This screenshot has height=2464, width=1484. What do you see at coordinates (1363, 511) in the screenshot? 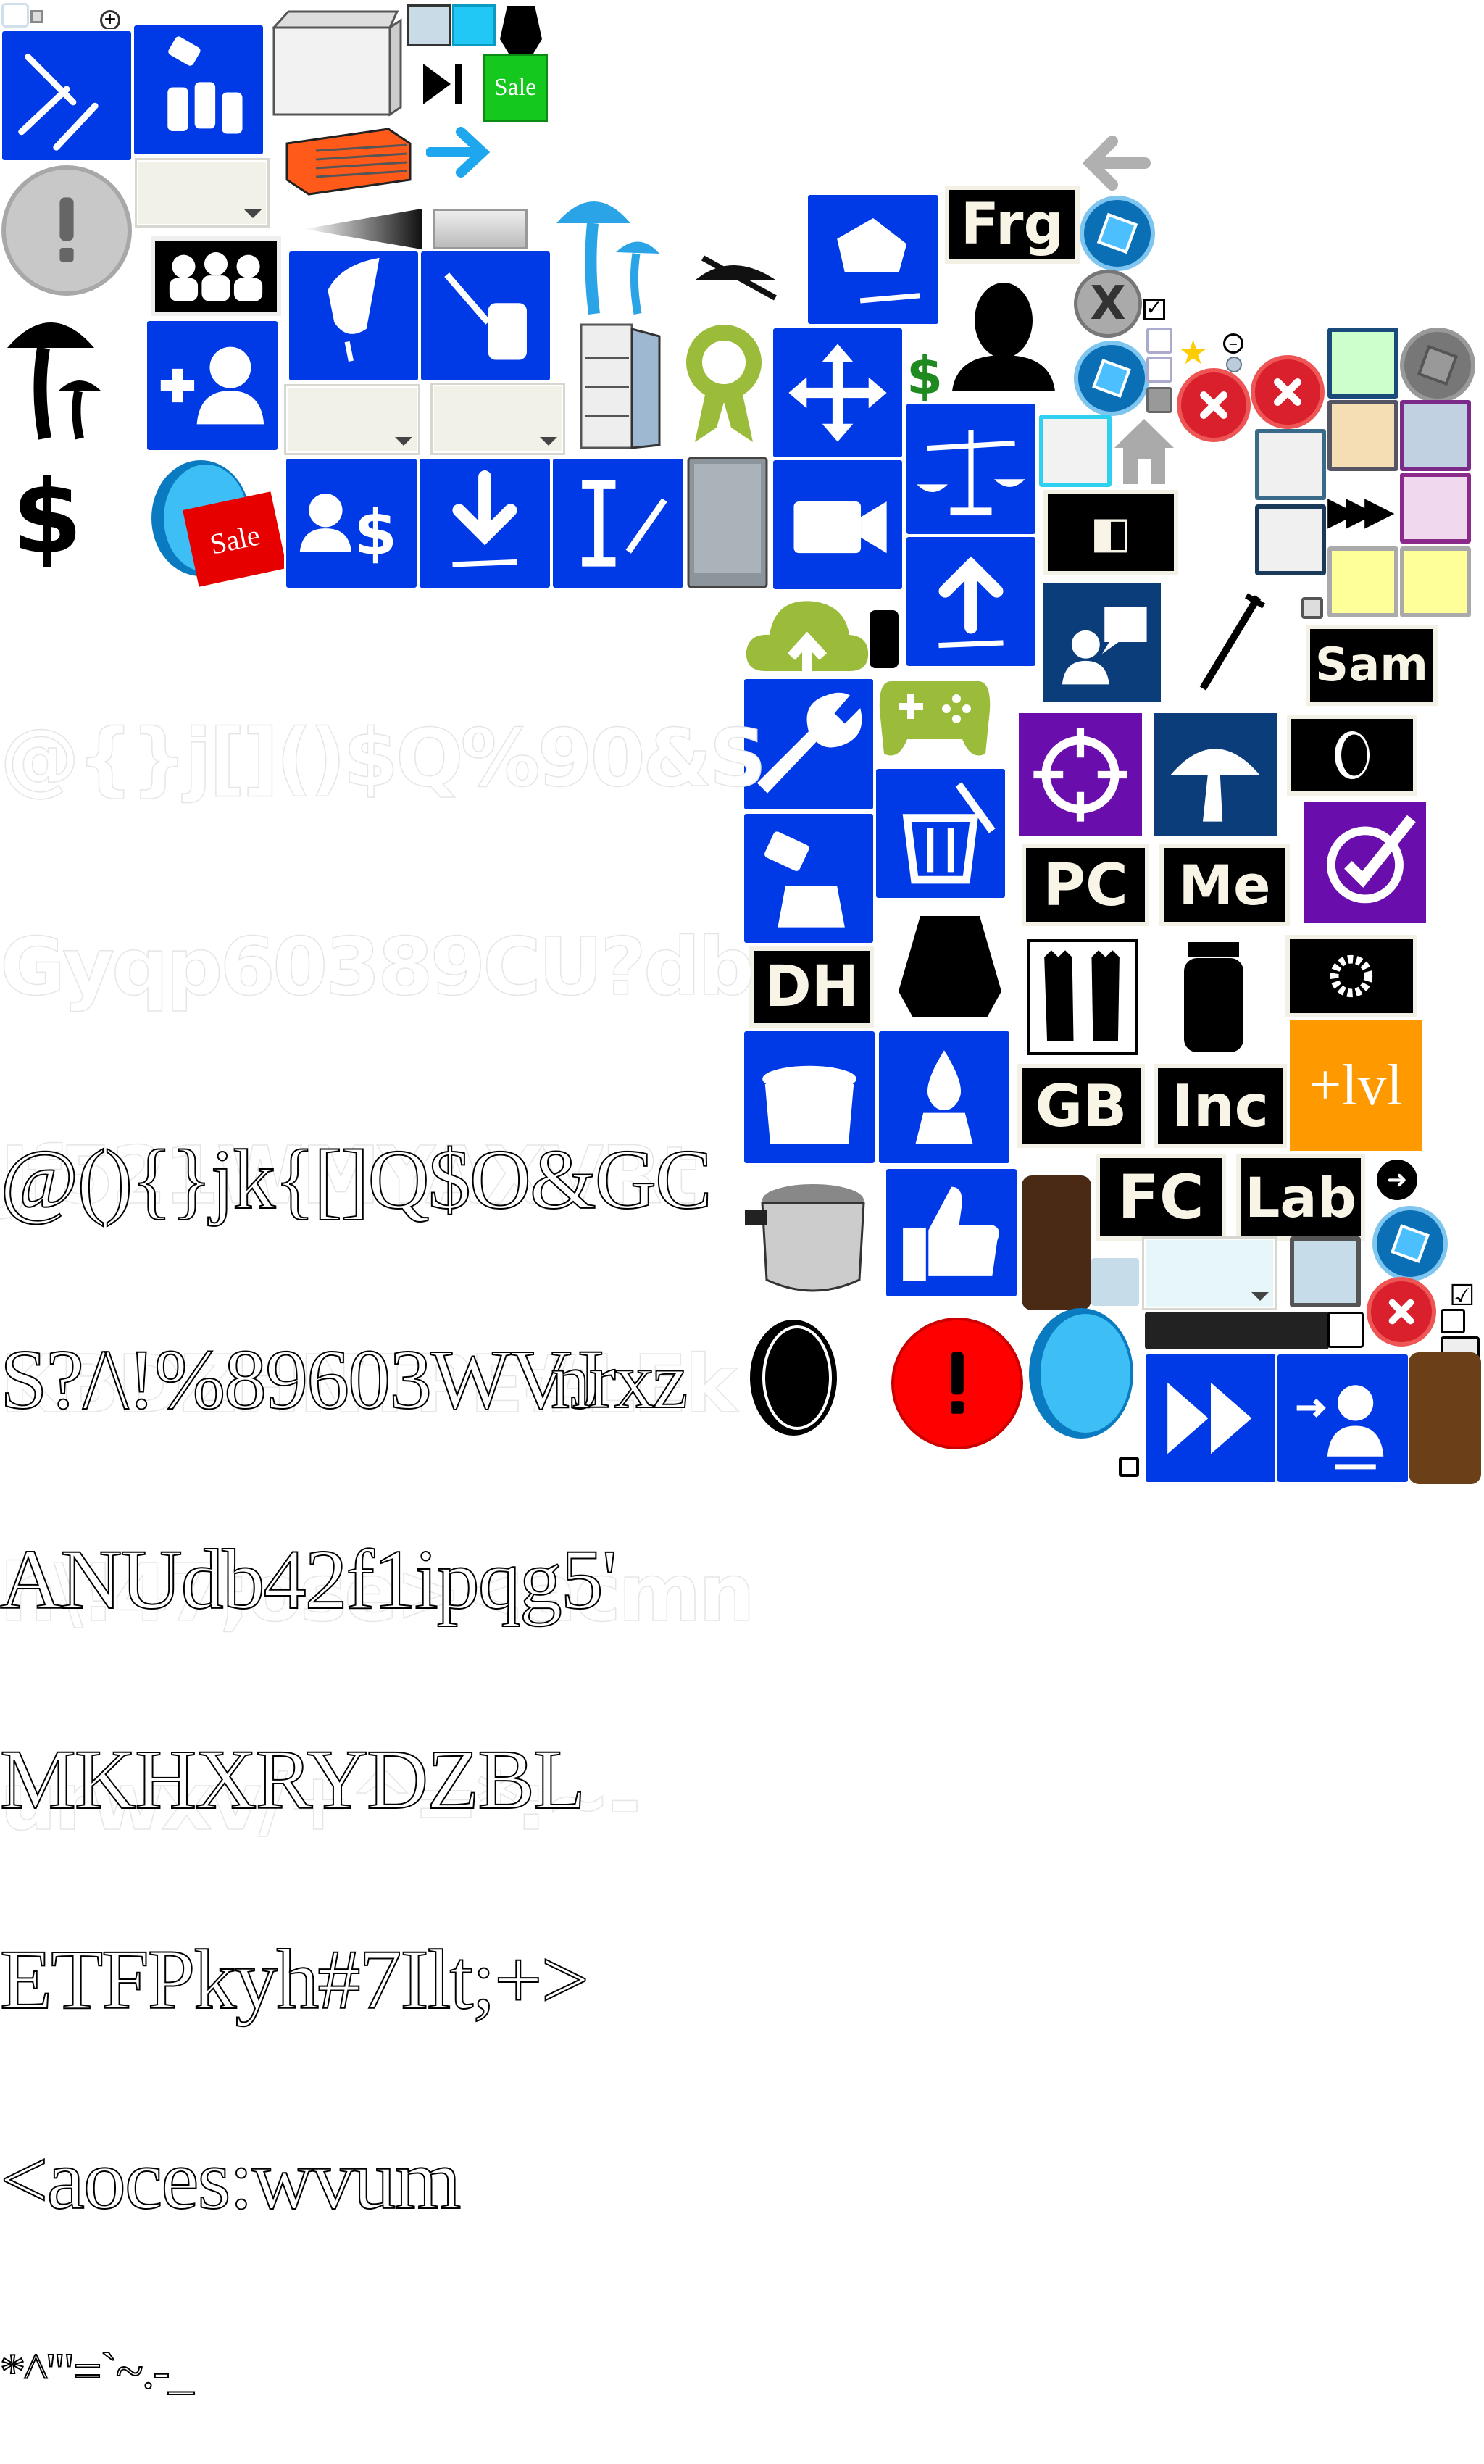
I see `fast-forward-icon-small: ▶▶▶` at bounding box center [1363, 511].